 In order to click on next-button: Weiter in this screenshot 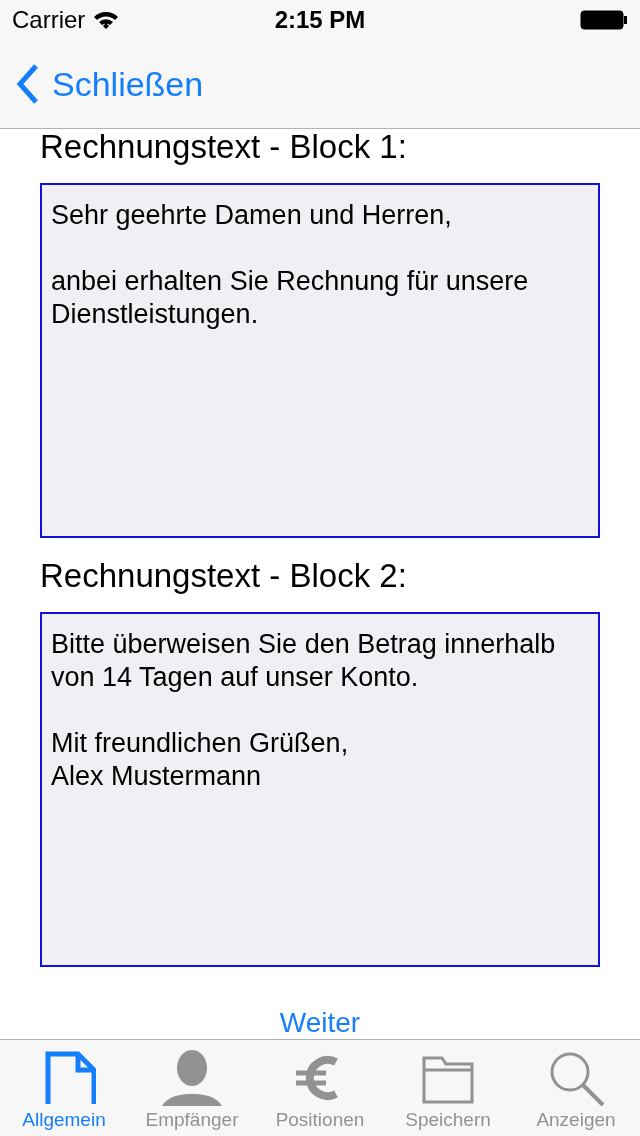, I will do `click(320, 1023)`.